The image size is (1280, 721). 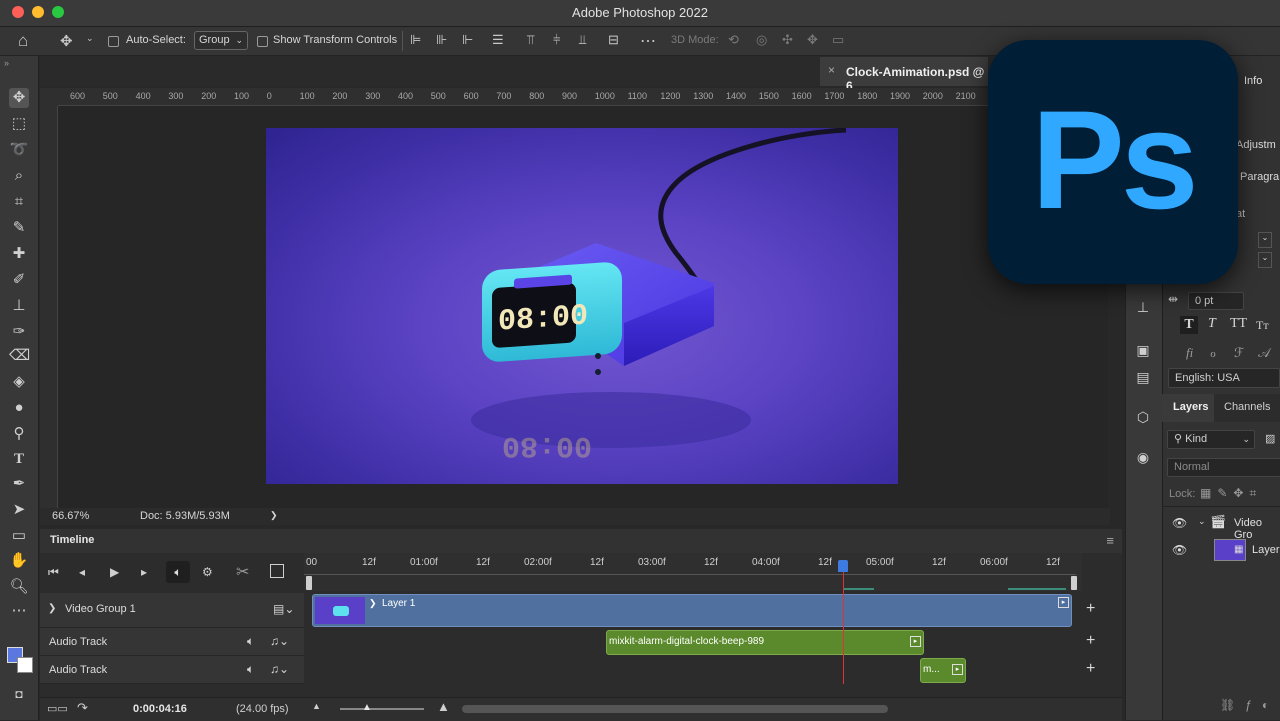 I want to click on hand-tool-icon: ✋, so click(x=19, y=561).